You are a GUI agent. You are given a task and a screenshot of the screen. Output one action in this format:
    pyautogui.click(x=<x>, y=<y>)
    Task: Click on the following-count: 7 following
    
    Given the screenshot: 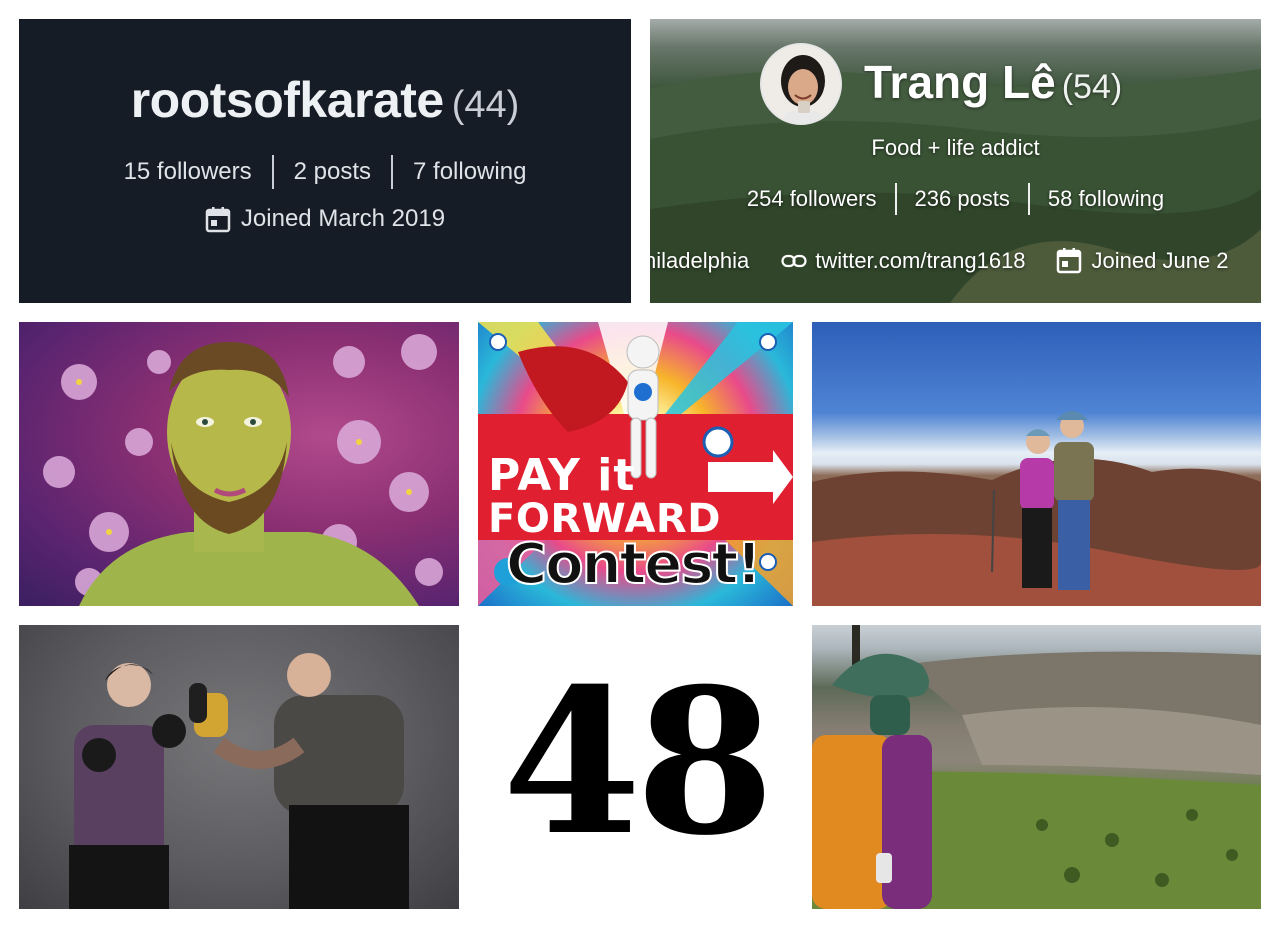 What is the action you would take?
    pyautogui.click(x=469, y=172)
    